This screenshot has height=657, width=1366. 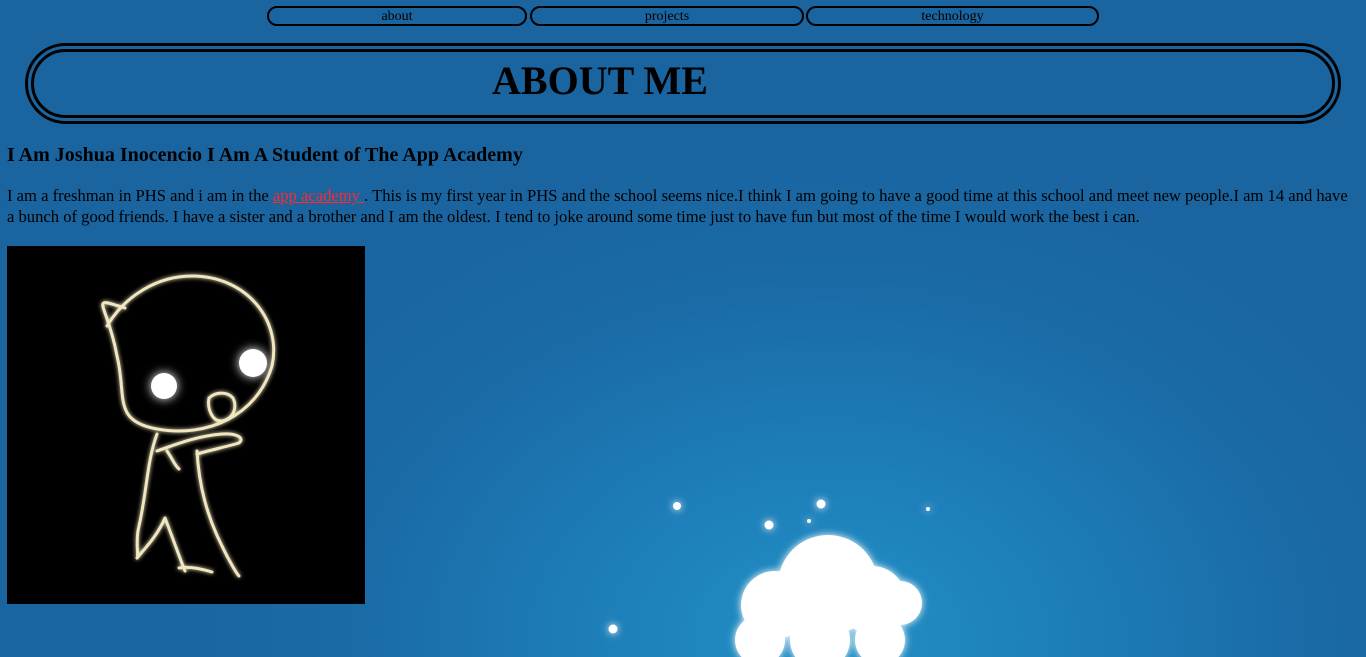 What do you see at coordinates (600, 80) in the screenshot?
I see `page-title: ABOUT ME` at bounding box center [600, 80].